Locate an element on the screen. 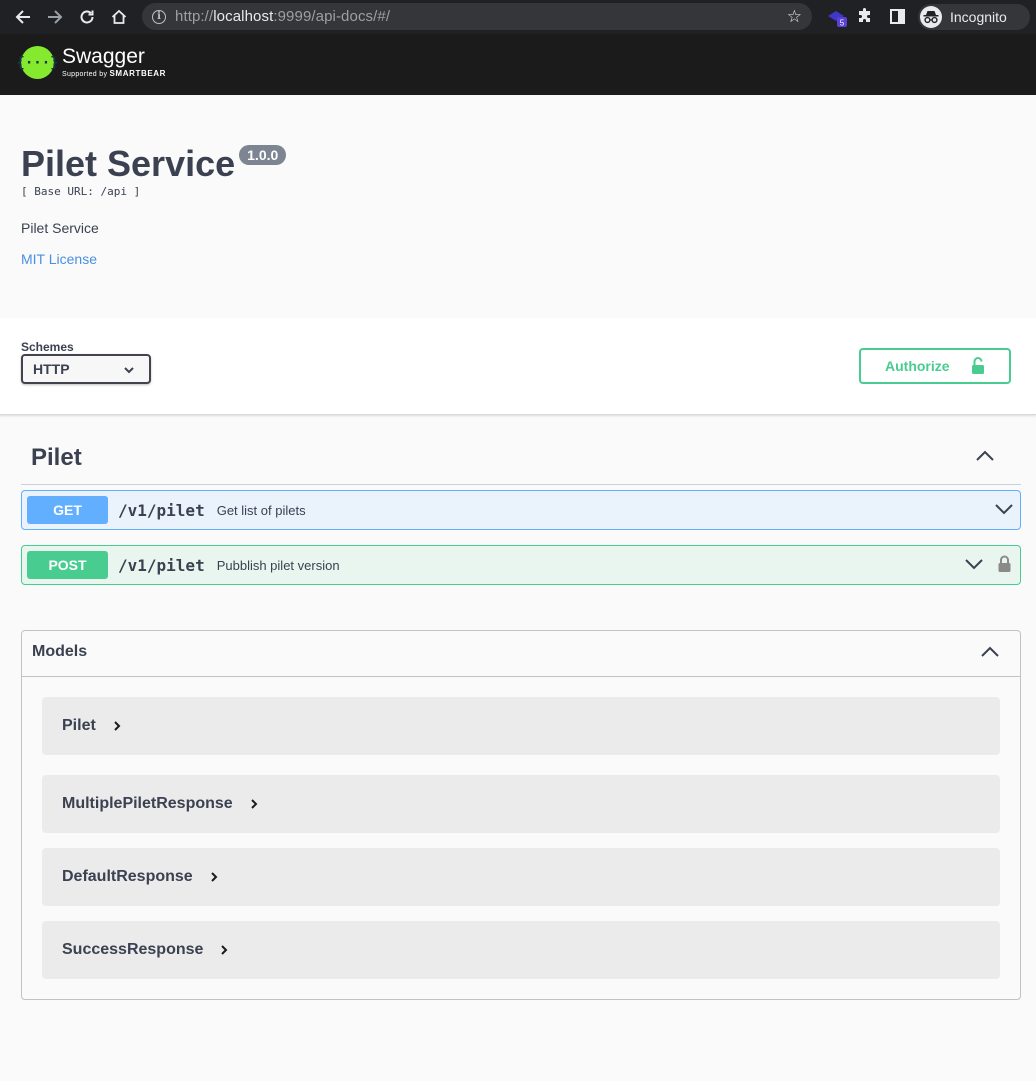 The image size is (1036, 1081). lock-icon is located at coordinates (1004, 566).